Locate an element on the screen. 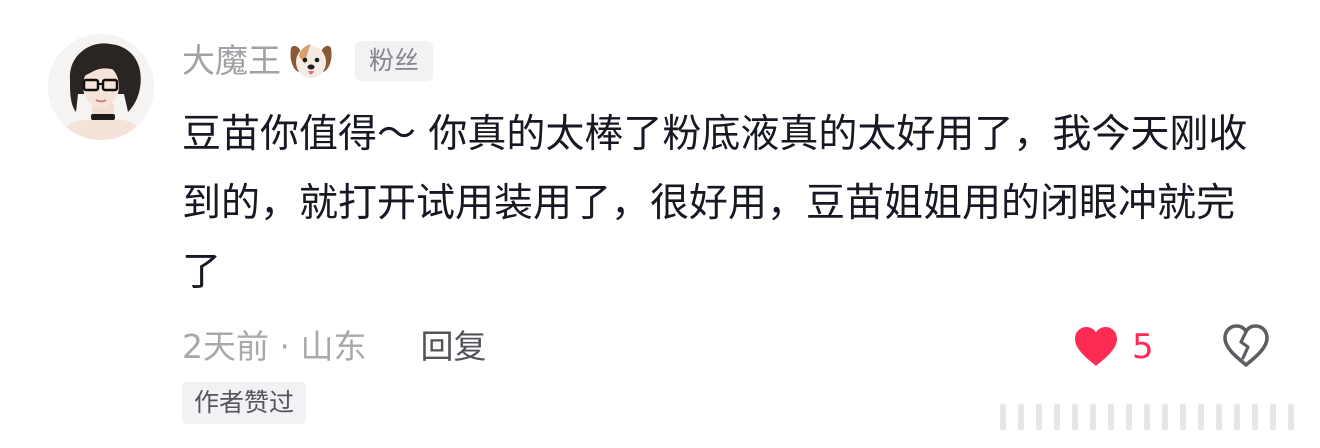 Image resolution: width=1320 pixels, height=448 pixels. username: 大魔王 is located at coordinates (231, 61).